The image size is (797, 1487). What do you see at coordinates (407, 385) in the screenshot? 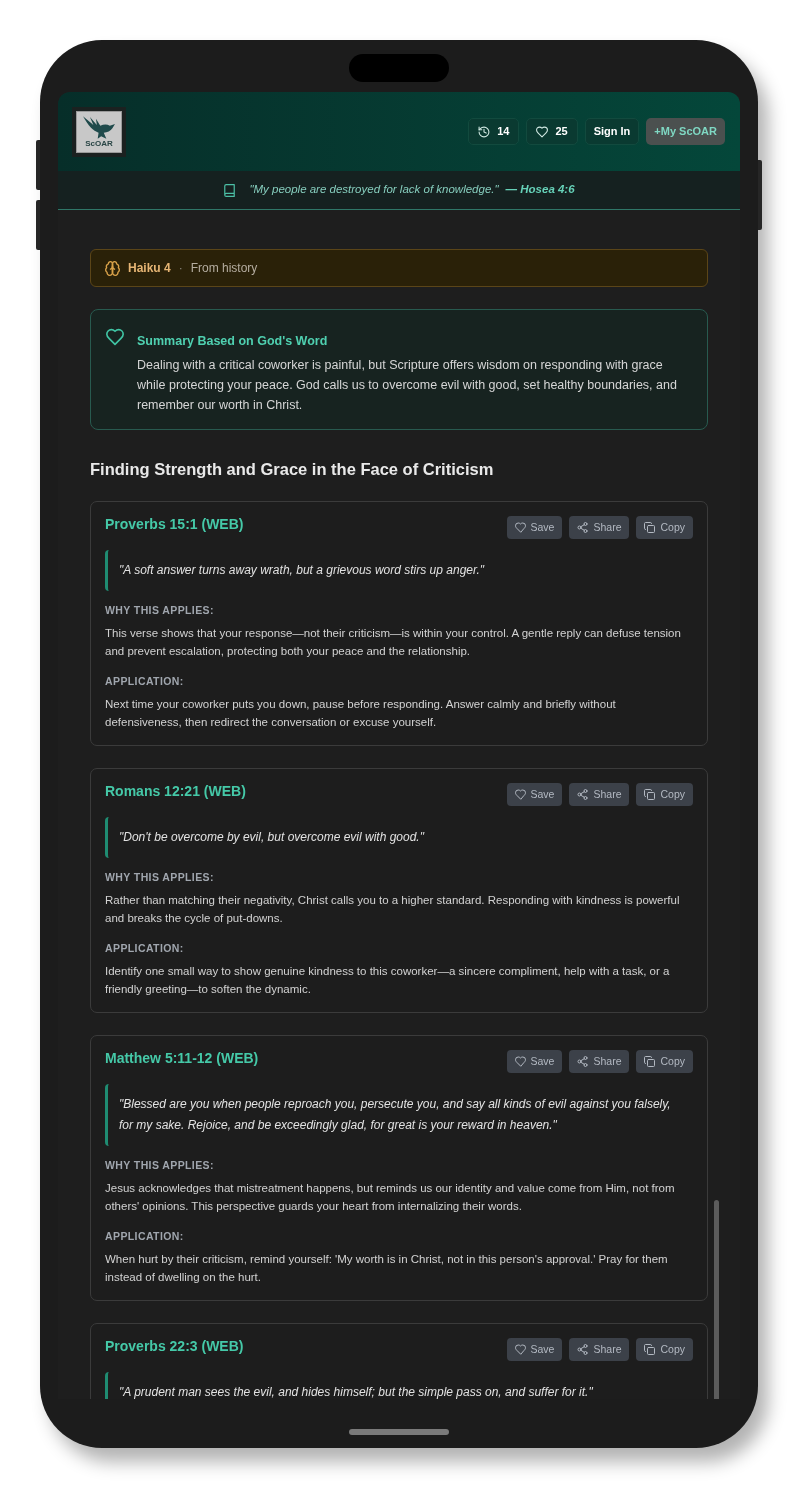
I see `summary-text: Dealing with a critical coworker is painful, but Scripture offers wisdom on responding with grace while protecting your peace. God calls us to overcome evil with good, set healthy boundaries, and remember our worth in Christ.` at bounding box center [407, 385].